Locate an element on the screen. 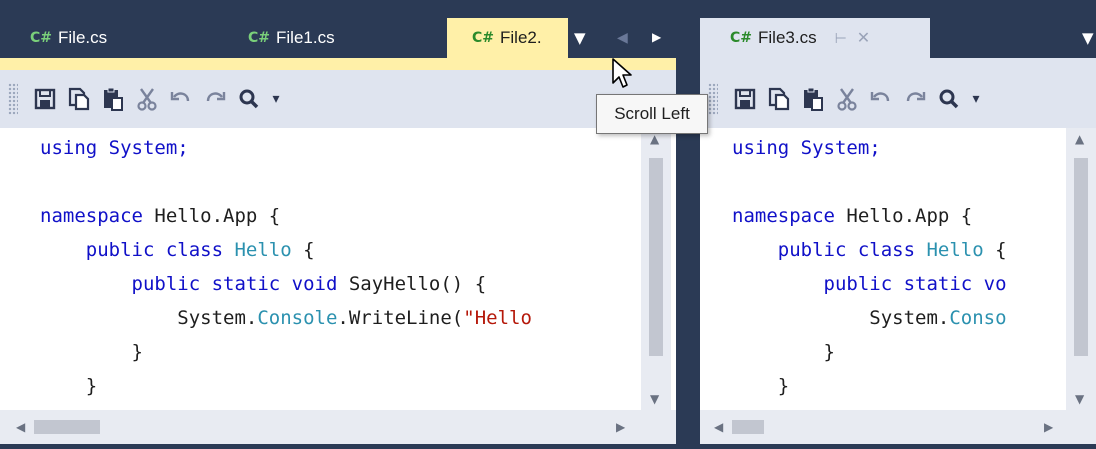 This screenshot has width=1096, height=449. tab-label: File3.cs is located at coordinates (787, 37).